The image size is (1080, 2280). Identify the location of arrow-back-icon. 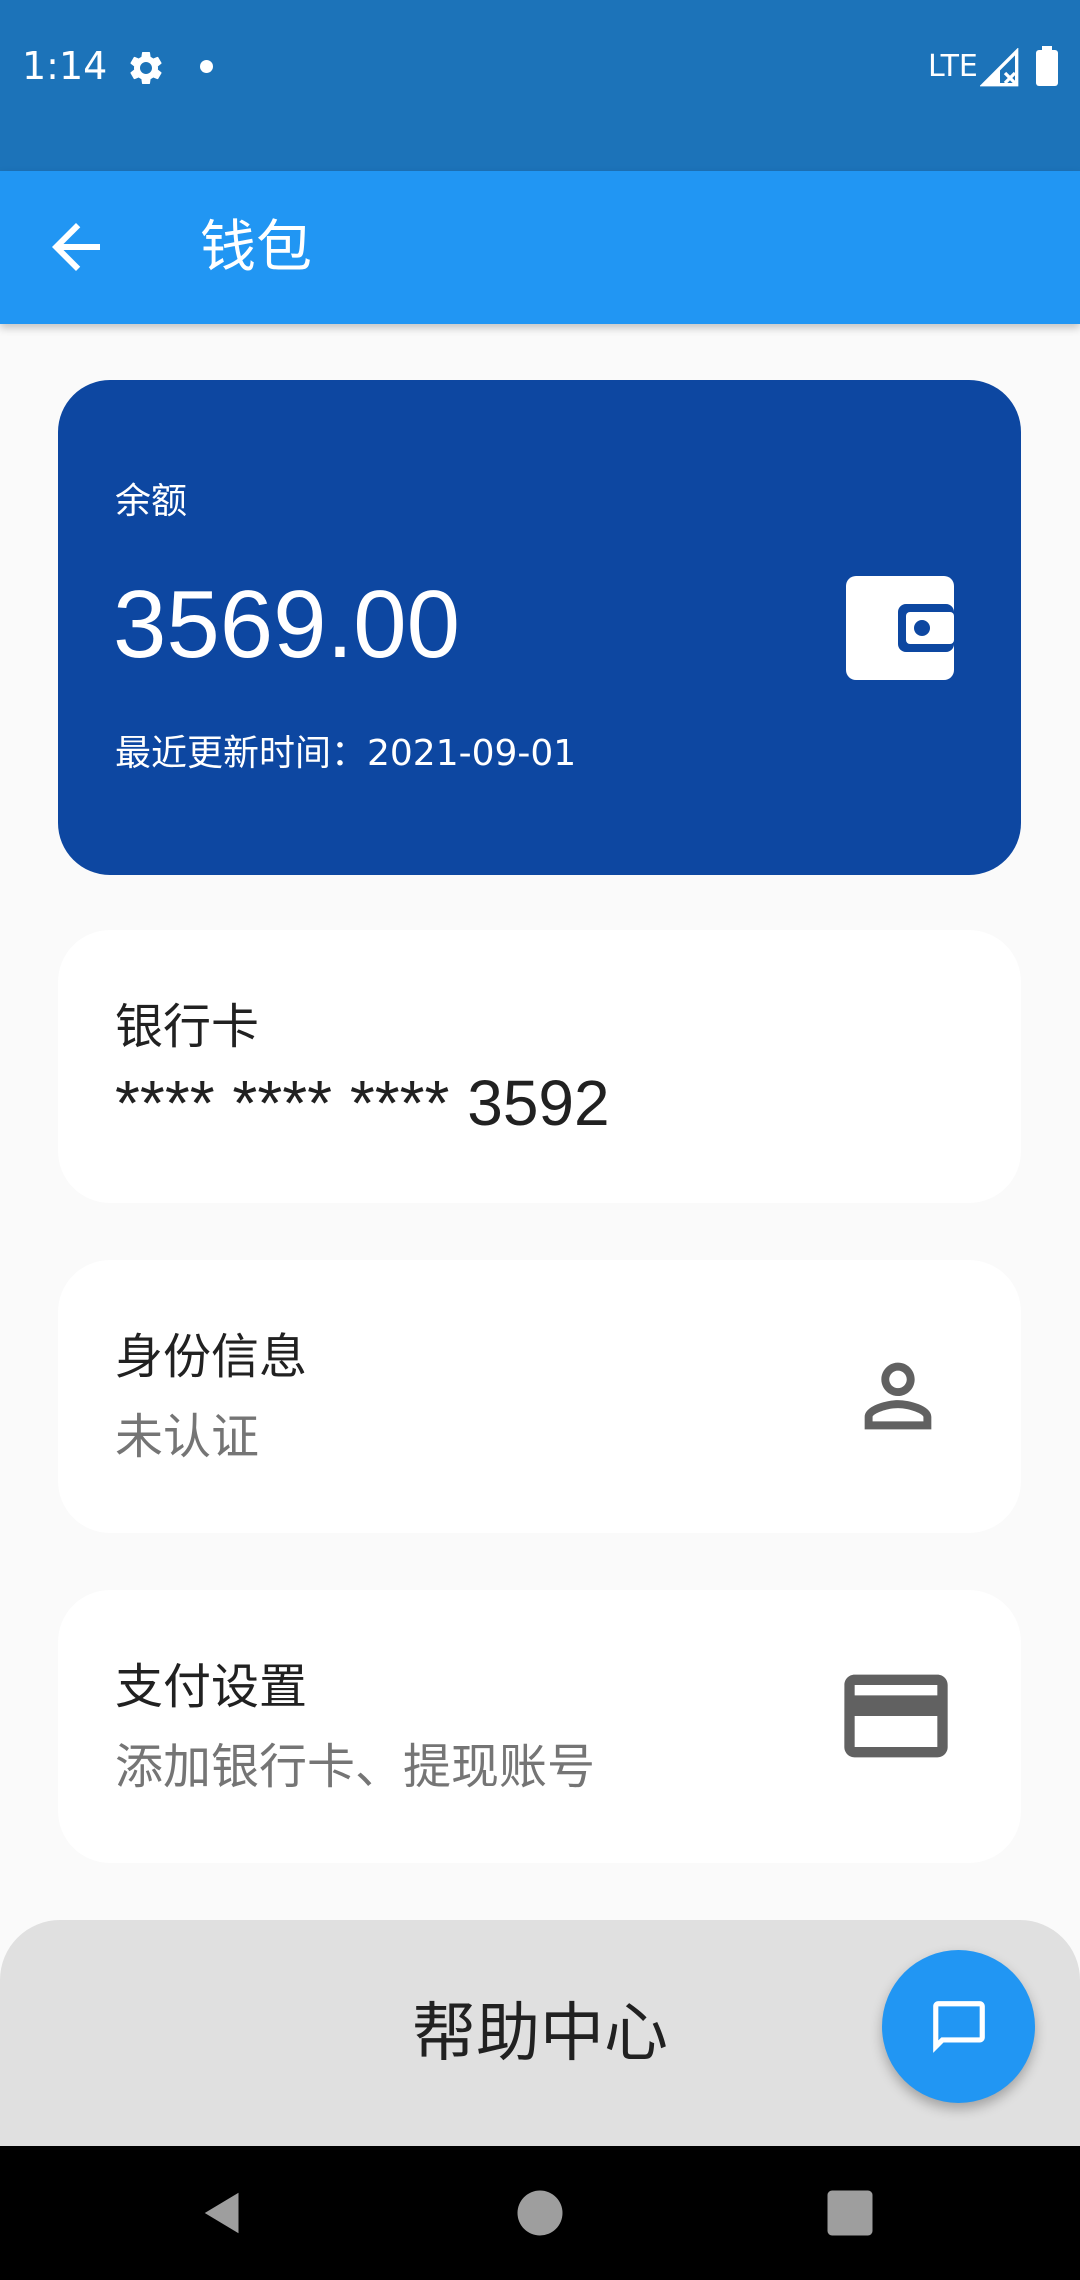
(76, 247).